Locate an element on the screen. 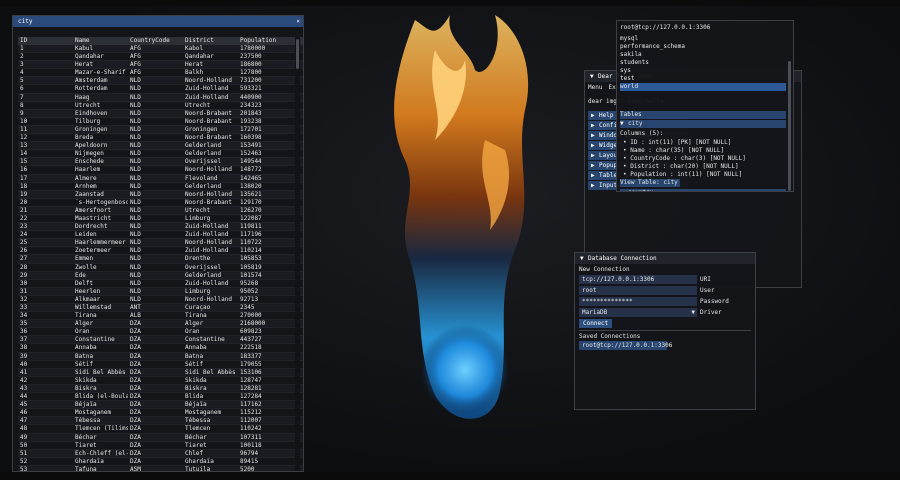 The width and height of the screenshot is (900, 480). table-cell: Tiaret is located at coordinates (196, 445).